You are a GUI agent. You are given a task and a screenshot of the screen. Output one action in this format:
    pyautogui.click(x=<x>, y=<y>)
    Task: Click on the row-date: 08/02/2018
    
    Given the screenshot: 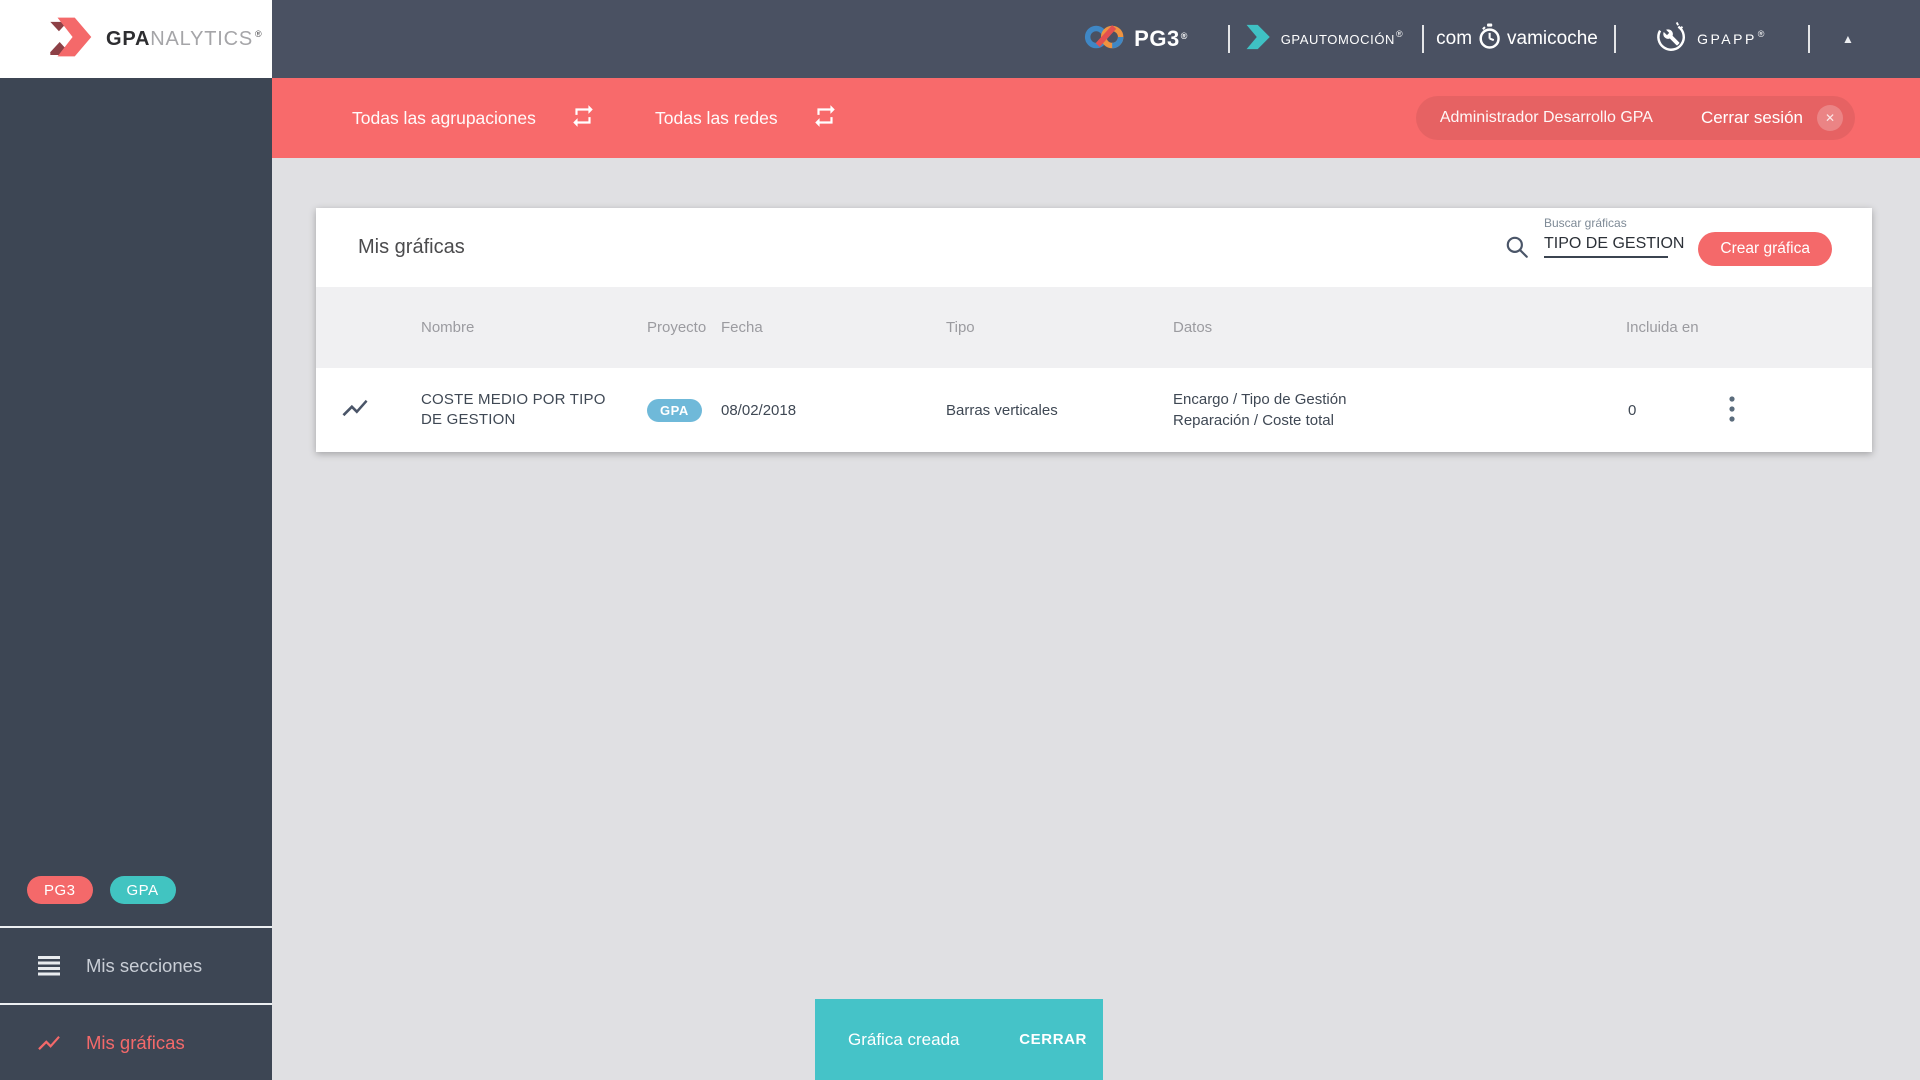 What is the action you would take?
    pyautogui.click(x=759, y=410)
    